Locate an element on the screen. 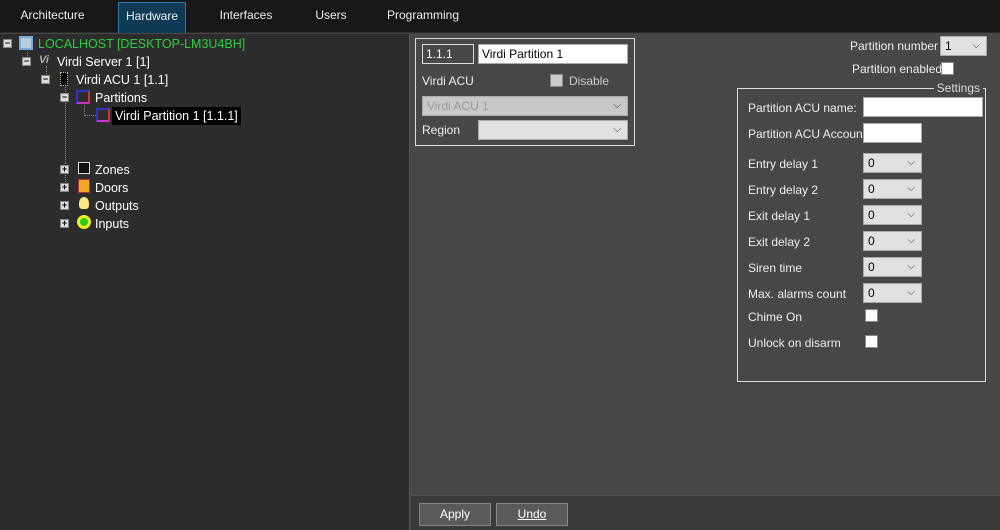 The height and width of the screenshot is (530, 1000). disable-checkbox is located at coordinates (556, 80).